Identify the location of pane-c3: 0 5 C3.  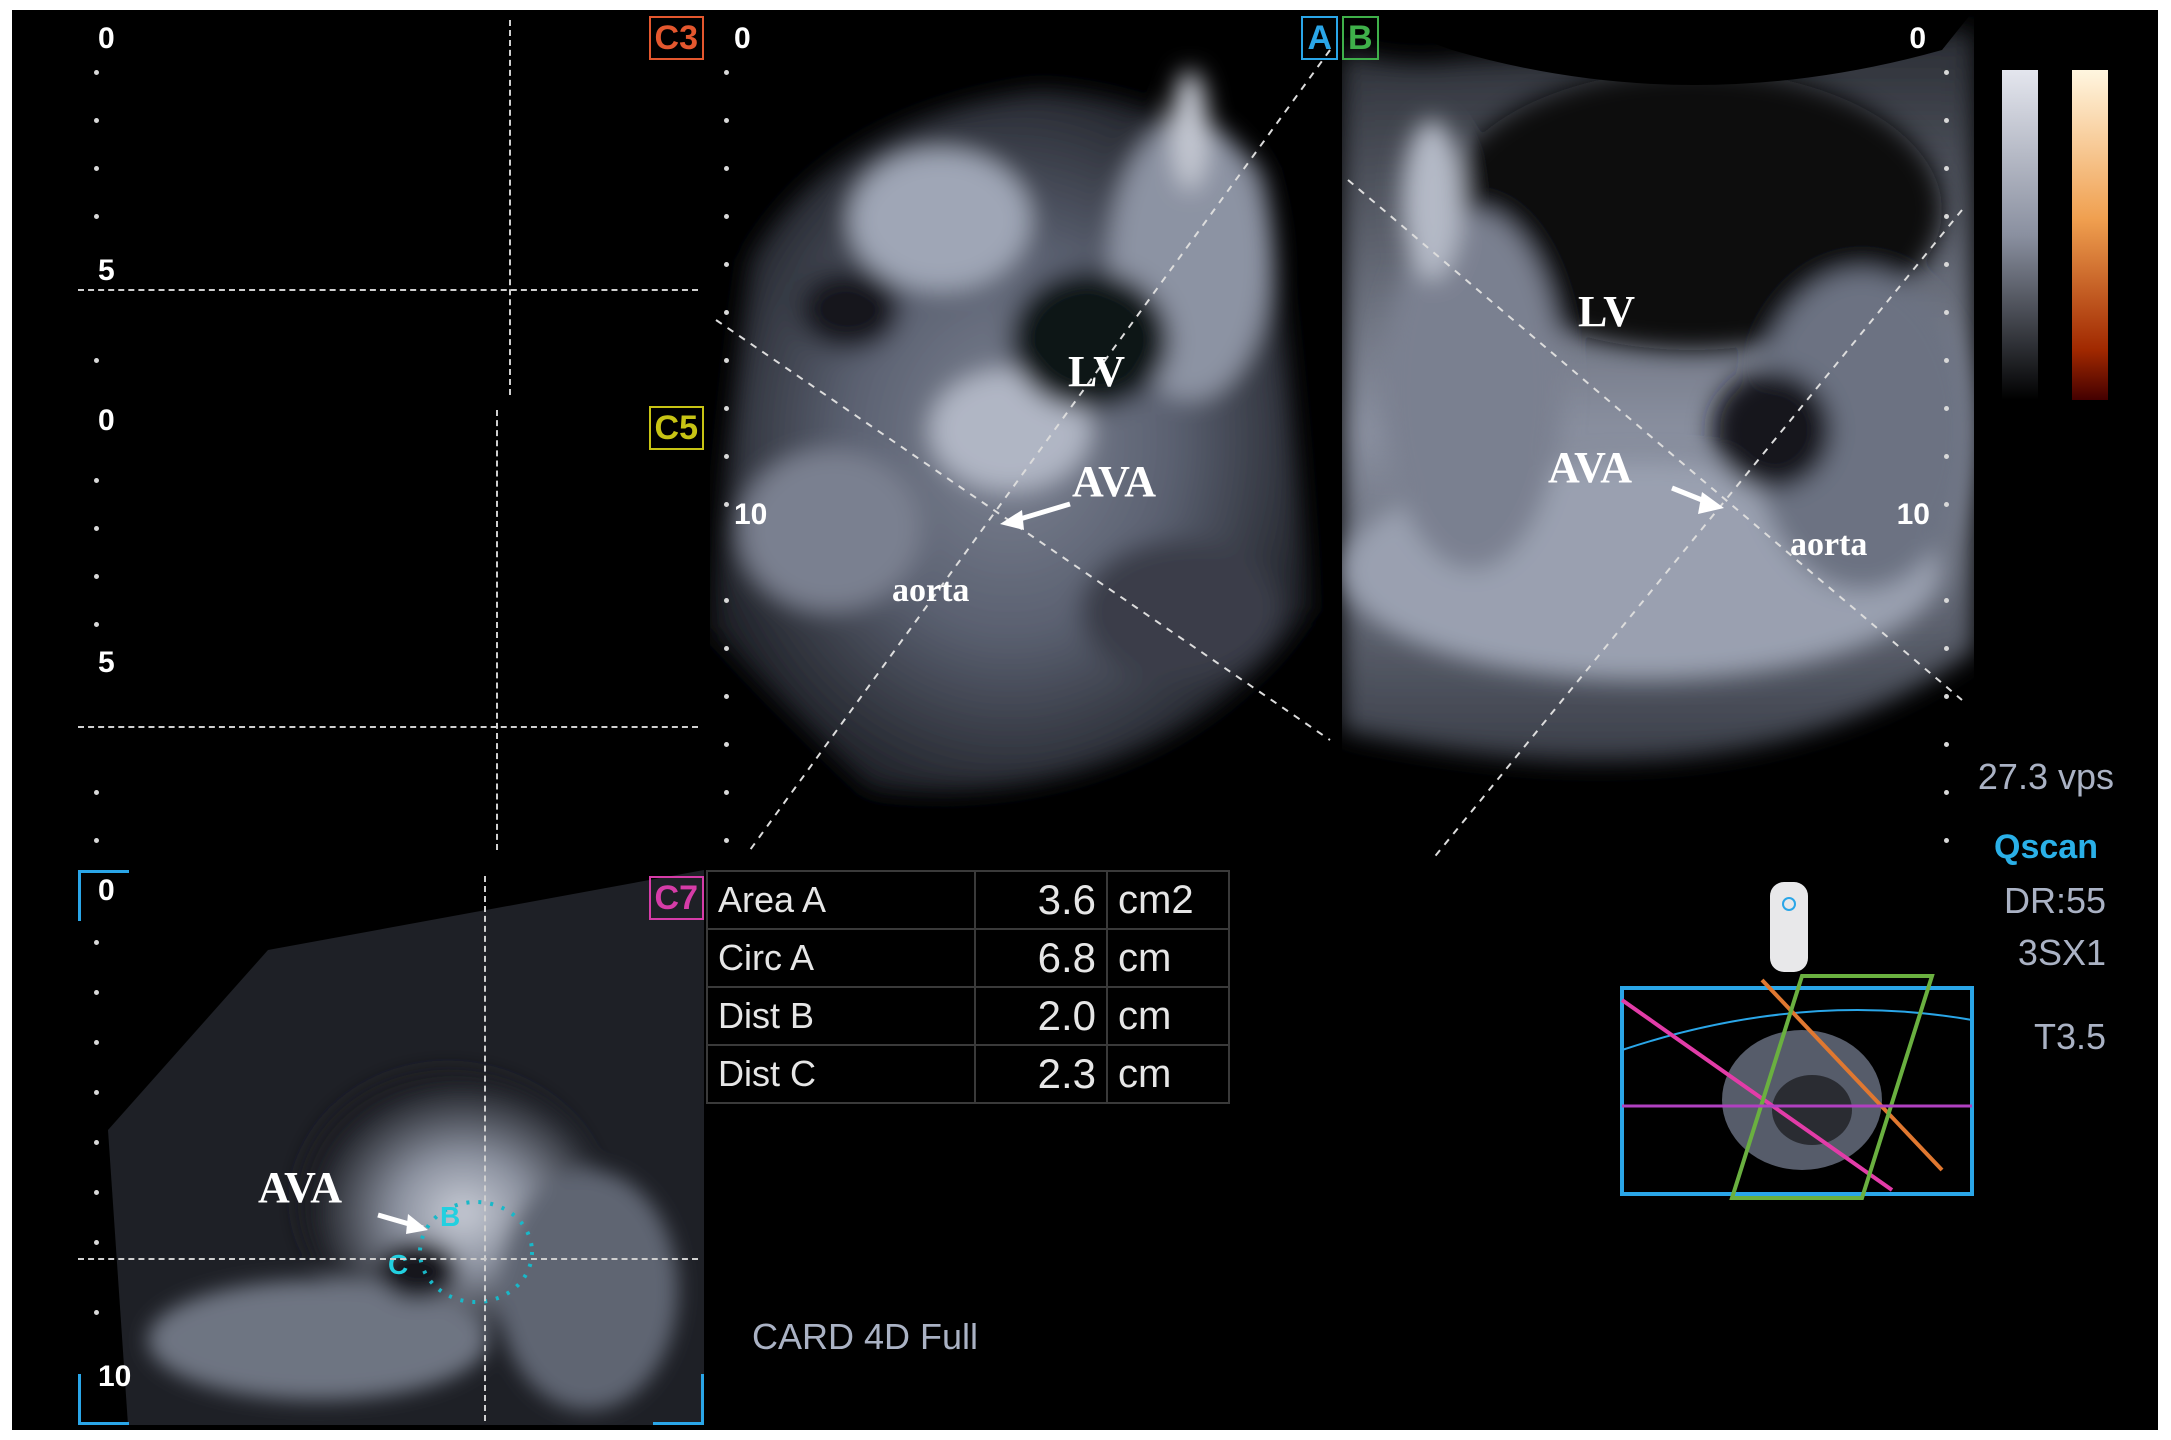
(386, 202).